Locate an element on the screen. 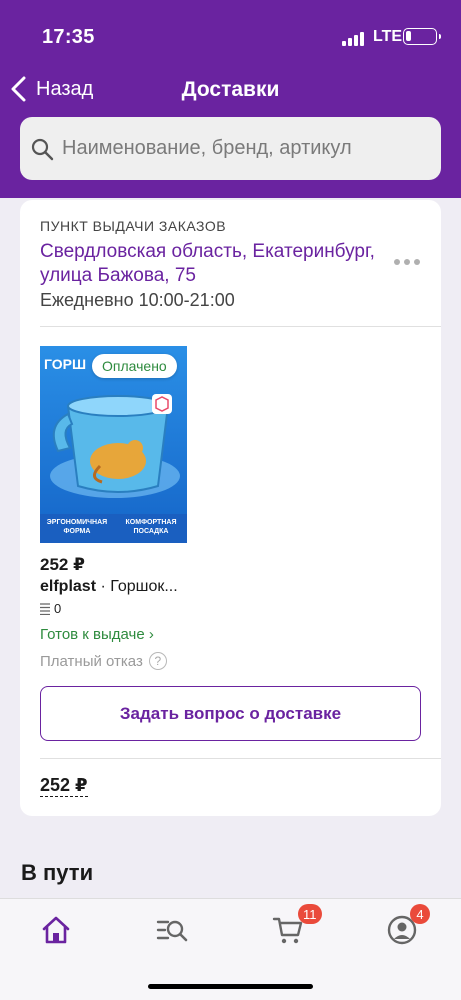 The image size is (461, 1000). status-time: 17:35 is located at coordinates (68, 37).